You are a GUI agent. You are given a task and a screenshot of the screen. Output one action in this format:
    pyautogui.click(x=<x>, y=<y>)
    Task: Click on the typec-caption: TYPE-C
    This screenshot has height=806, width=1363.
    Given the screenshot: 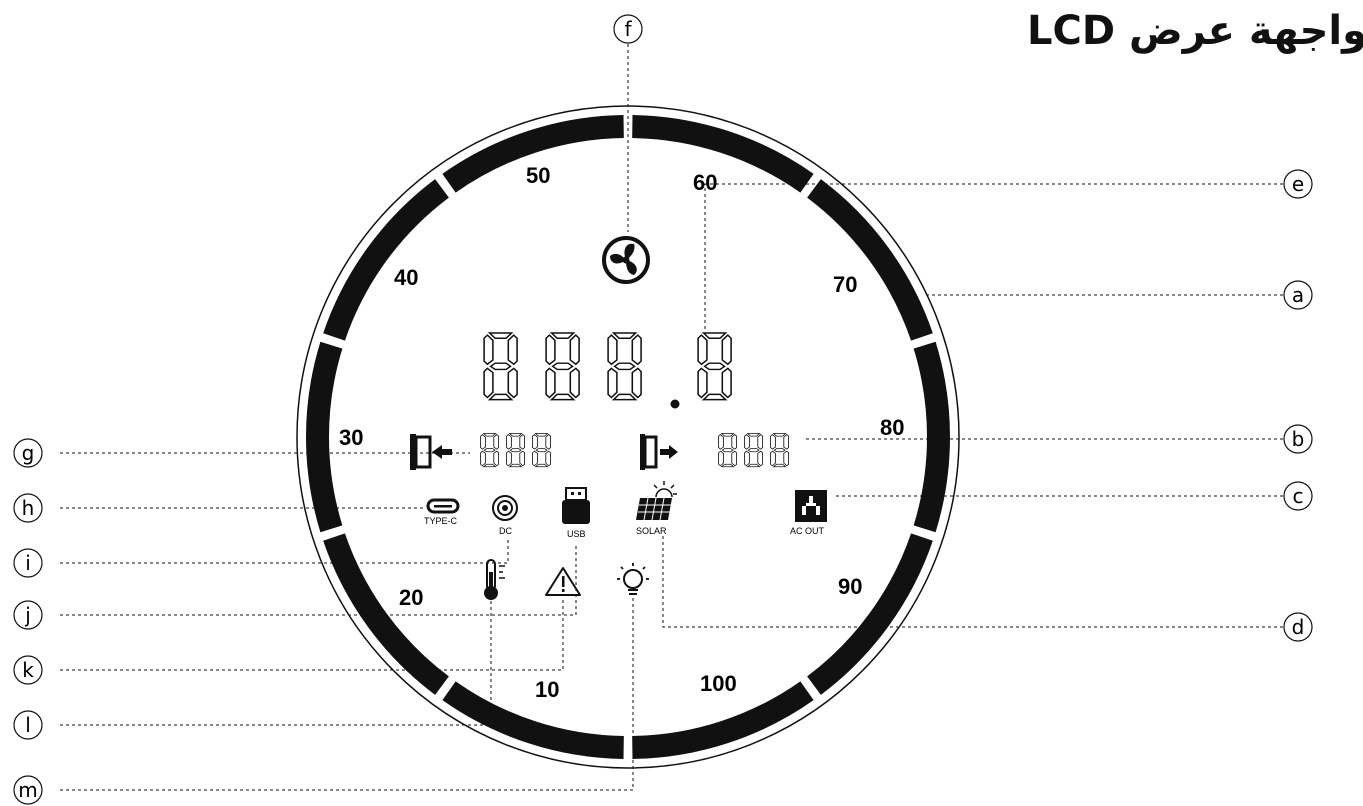 What is the action you would take?
    pyautogui.click(x=441, y=521)
    